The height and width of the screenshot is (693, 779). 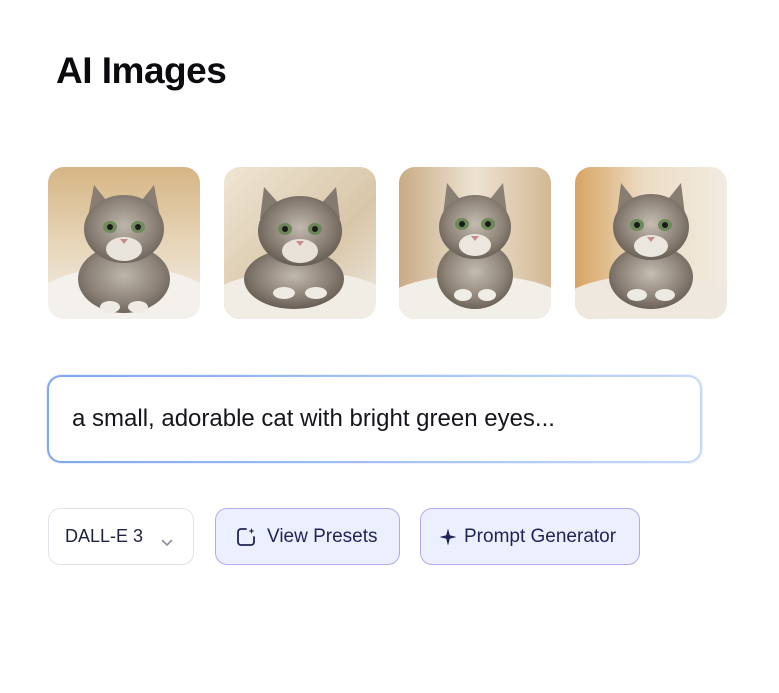 I want to click on chevron-down-icon, so click(x=167, y=541).